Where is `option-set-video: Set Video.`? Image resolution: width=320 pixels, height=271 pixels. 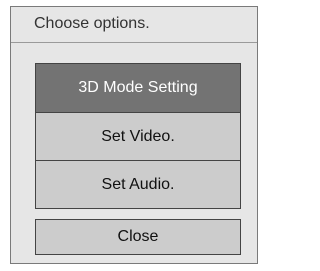
option-set-video: Set Video. is located at coordinates (138, 136).